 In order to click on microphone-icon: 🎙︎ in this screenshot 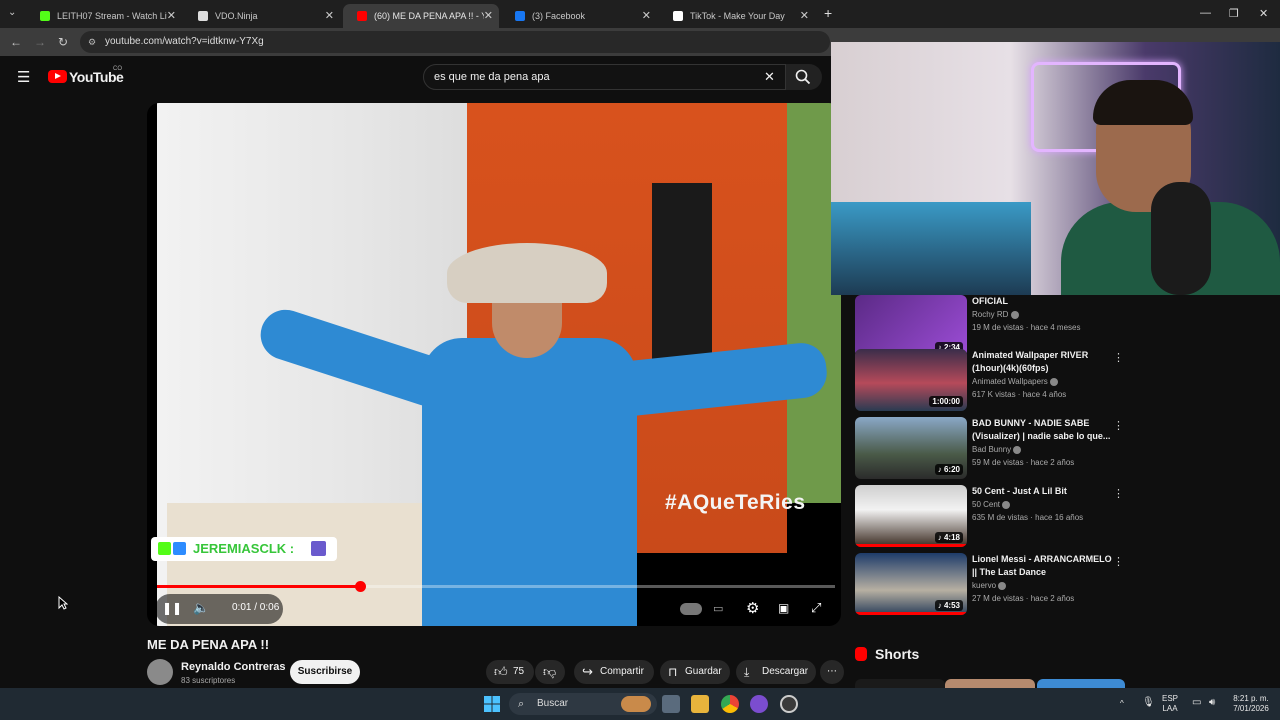, I will do `click(1148, 703)`.